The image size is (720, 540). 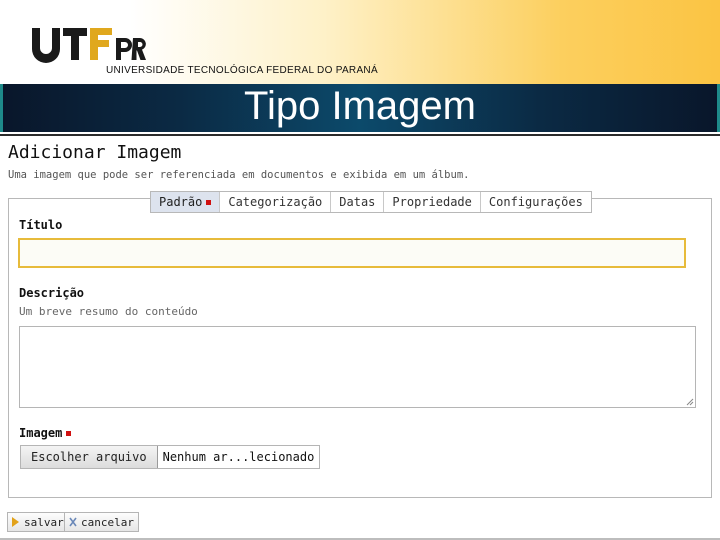 I want to click on tab-categorizacao: Categorização, so click(x=276, y=202).